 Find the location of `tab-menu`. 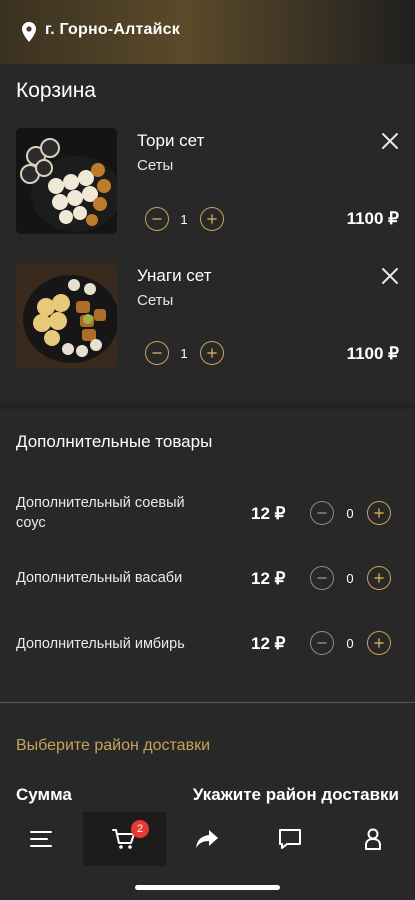

tab-menu is located at coordinates (41, 839).